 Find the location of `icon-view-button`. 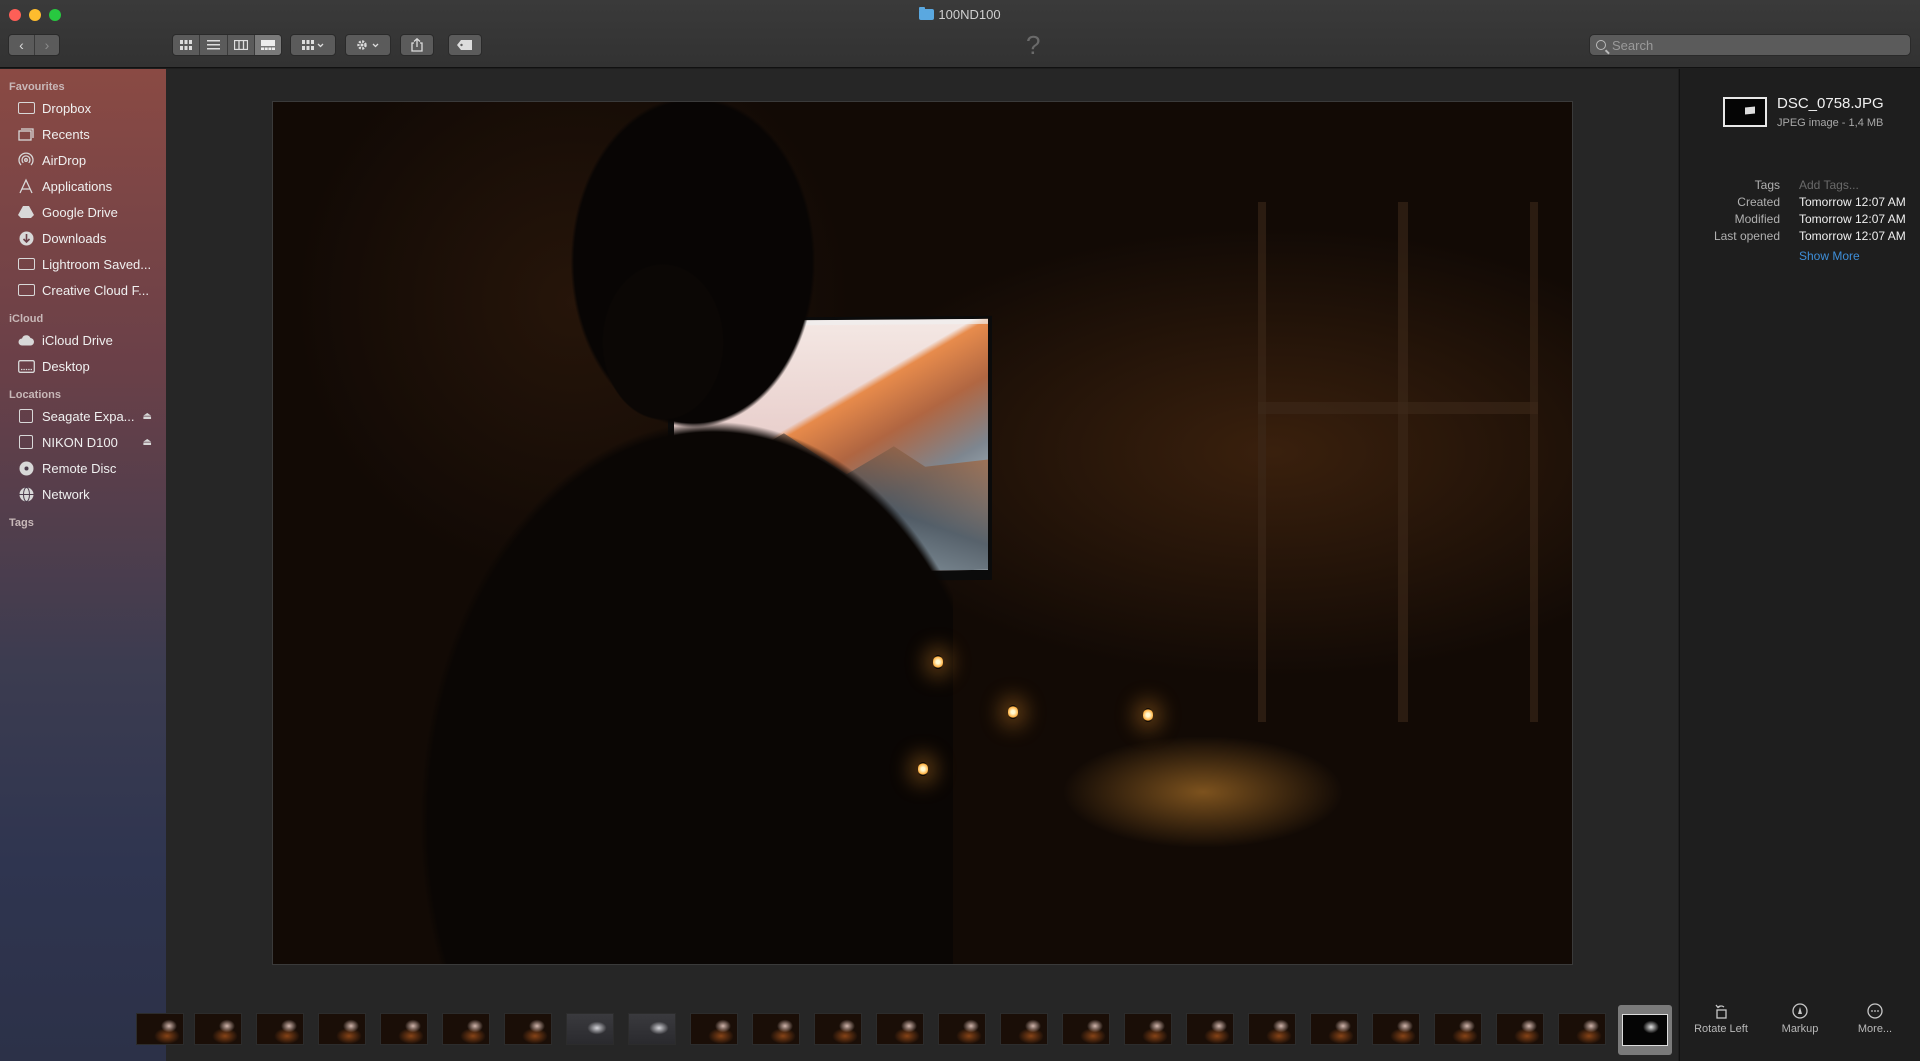

icon-view-button is located at coordinates (187, 45).